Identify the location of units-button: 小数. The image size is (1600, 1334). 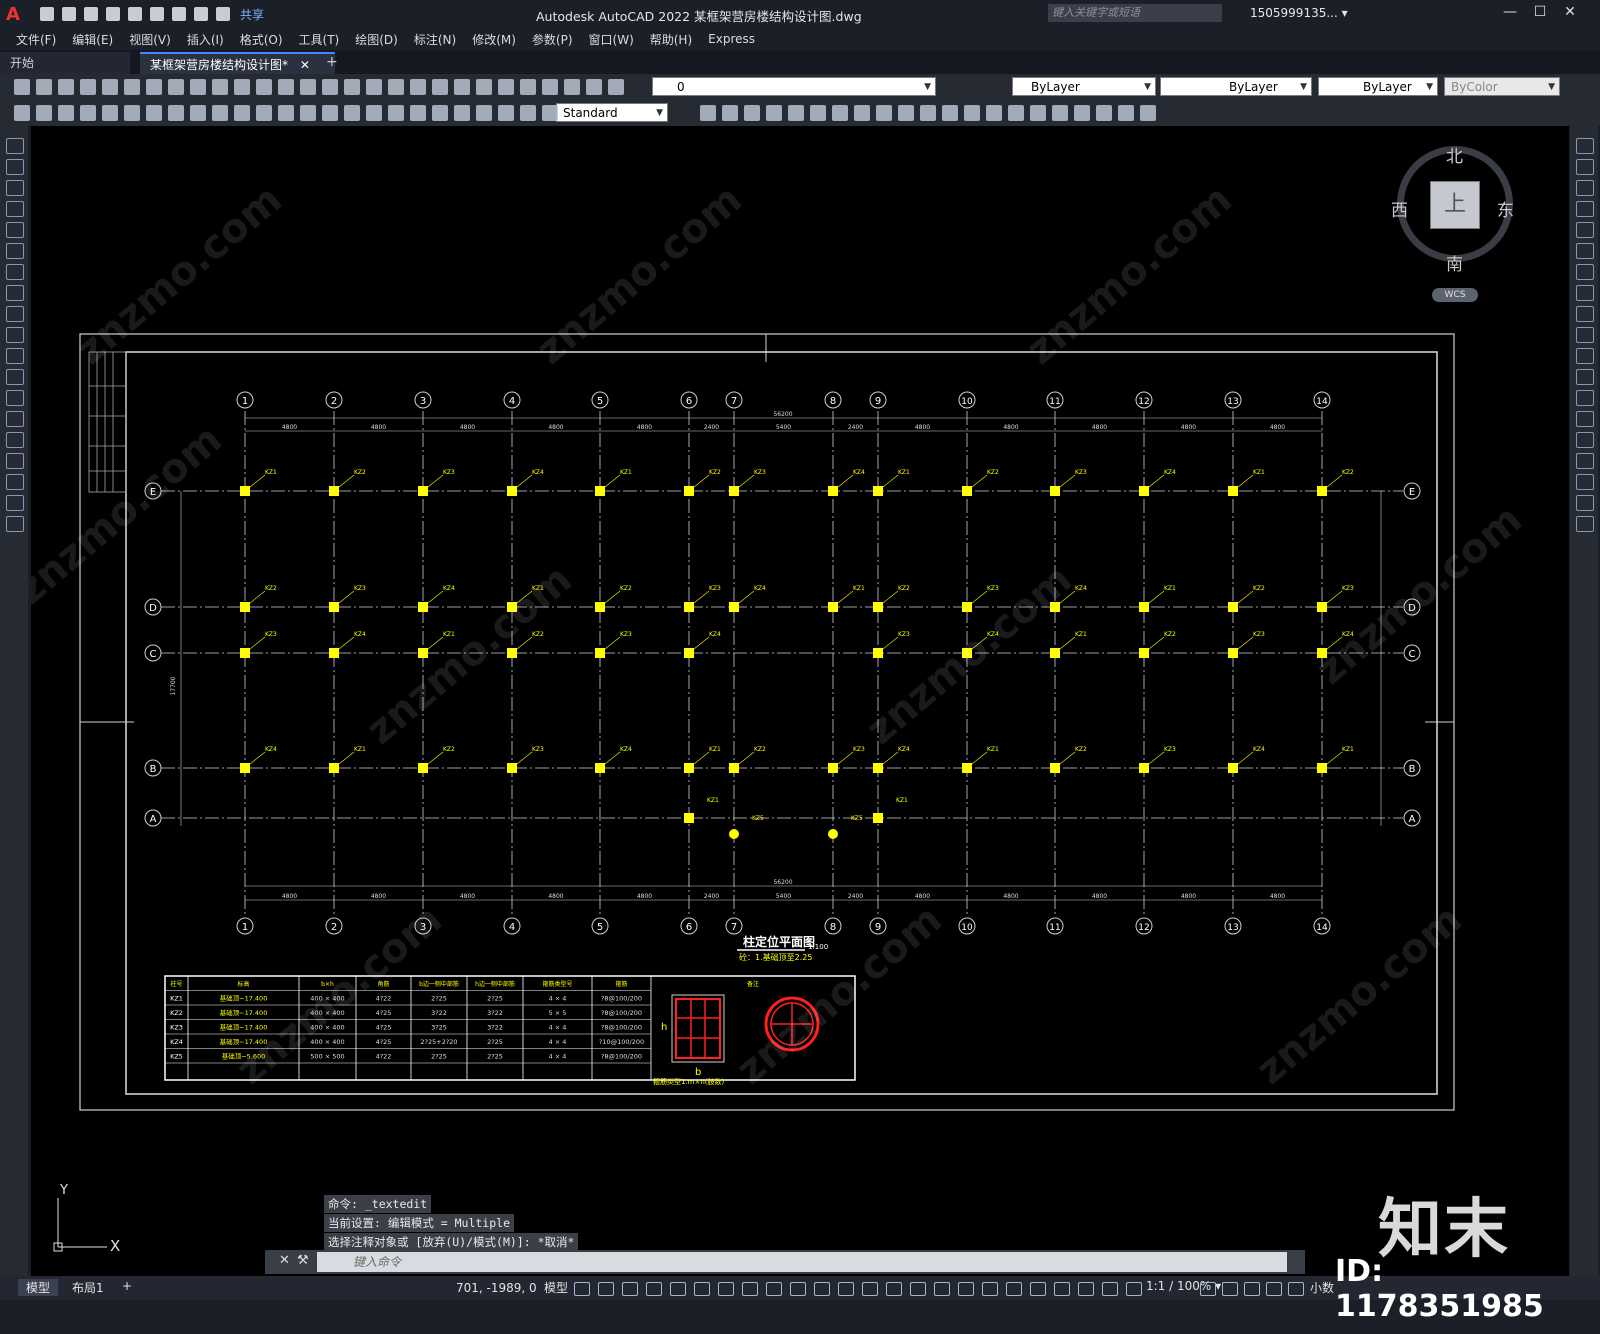
(1322, 1287).